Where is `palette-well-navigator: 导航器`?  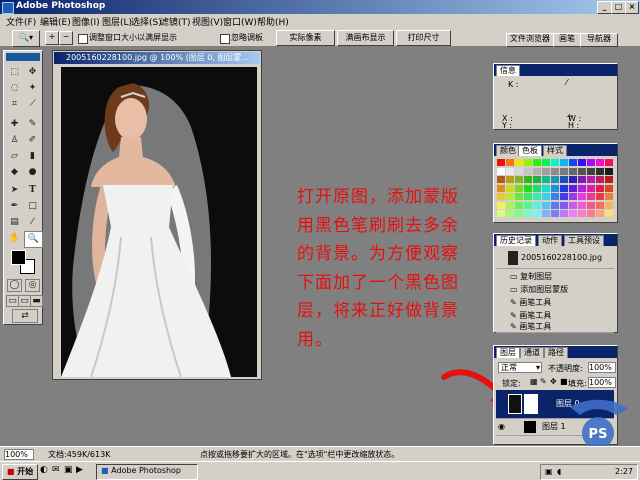 palette-well-navigator: 导航器 is located at coordinates (599, 40).